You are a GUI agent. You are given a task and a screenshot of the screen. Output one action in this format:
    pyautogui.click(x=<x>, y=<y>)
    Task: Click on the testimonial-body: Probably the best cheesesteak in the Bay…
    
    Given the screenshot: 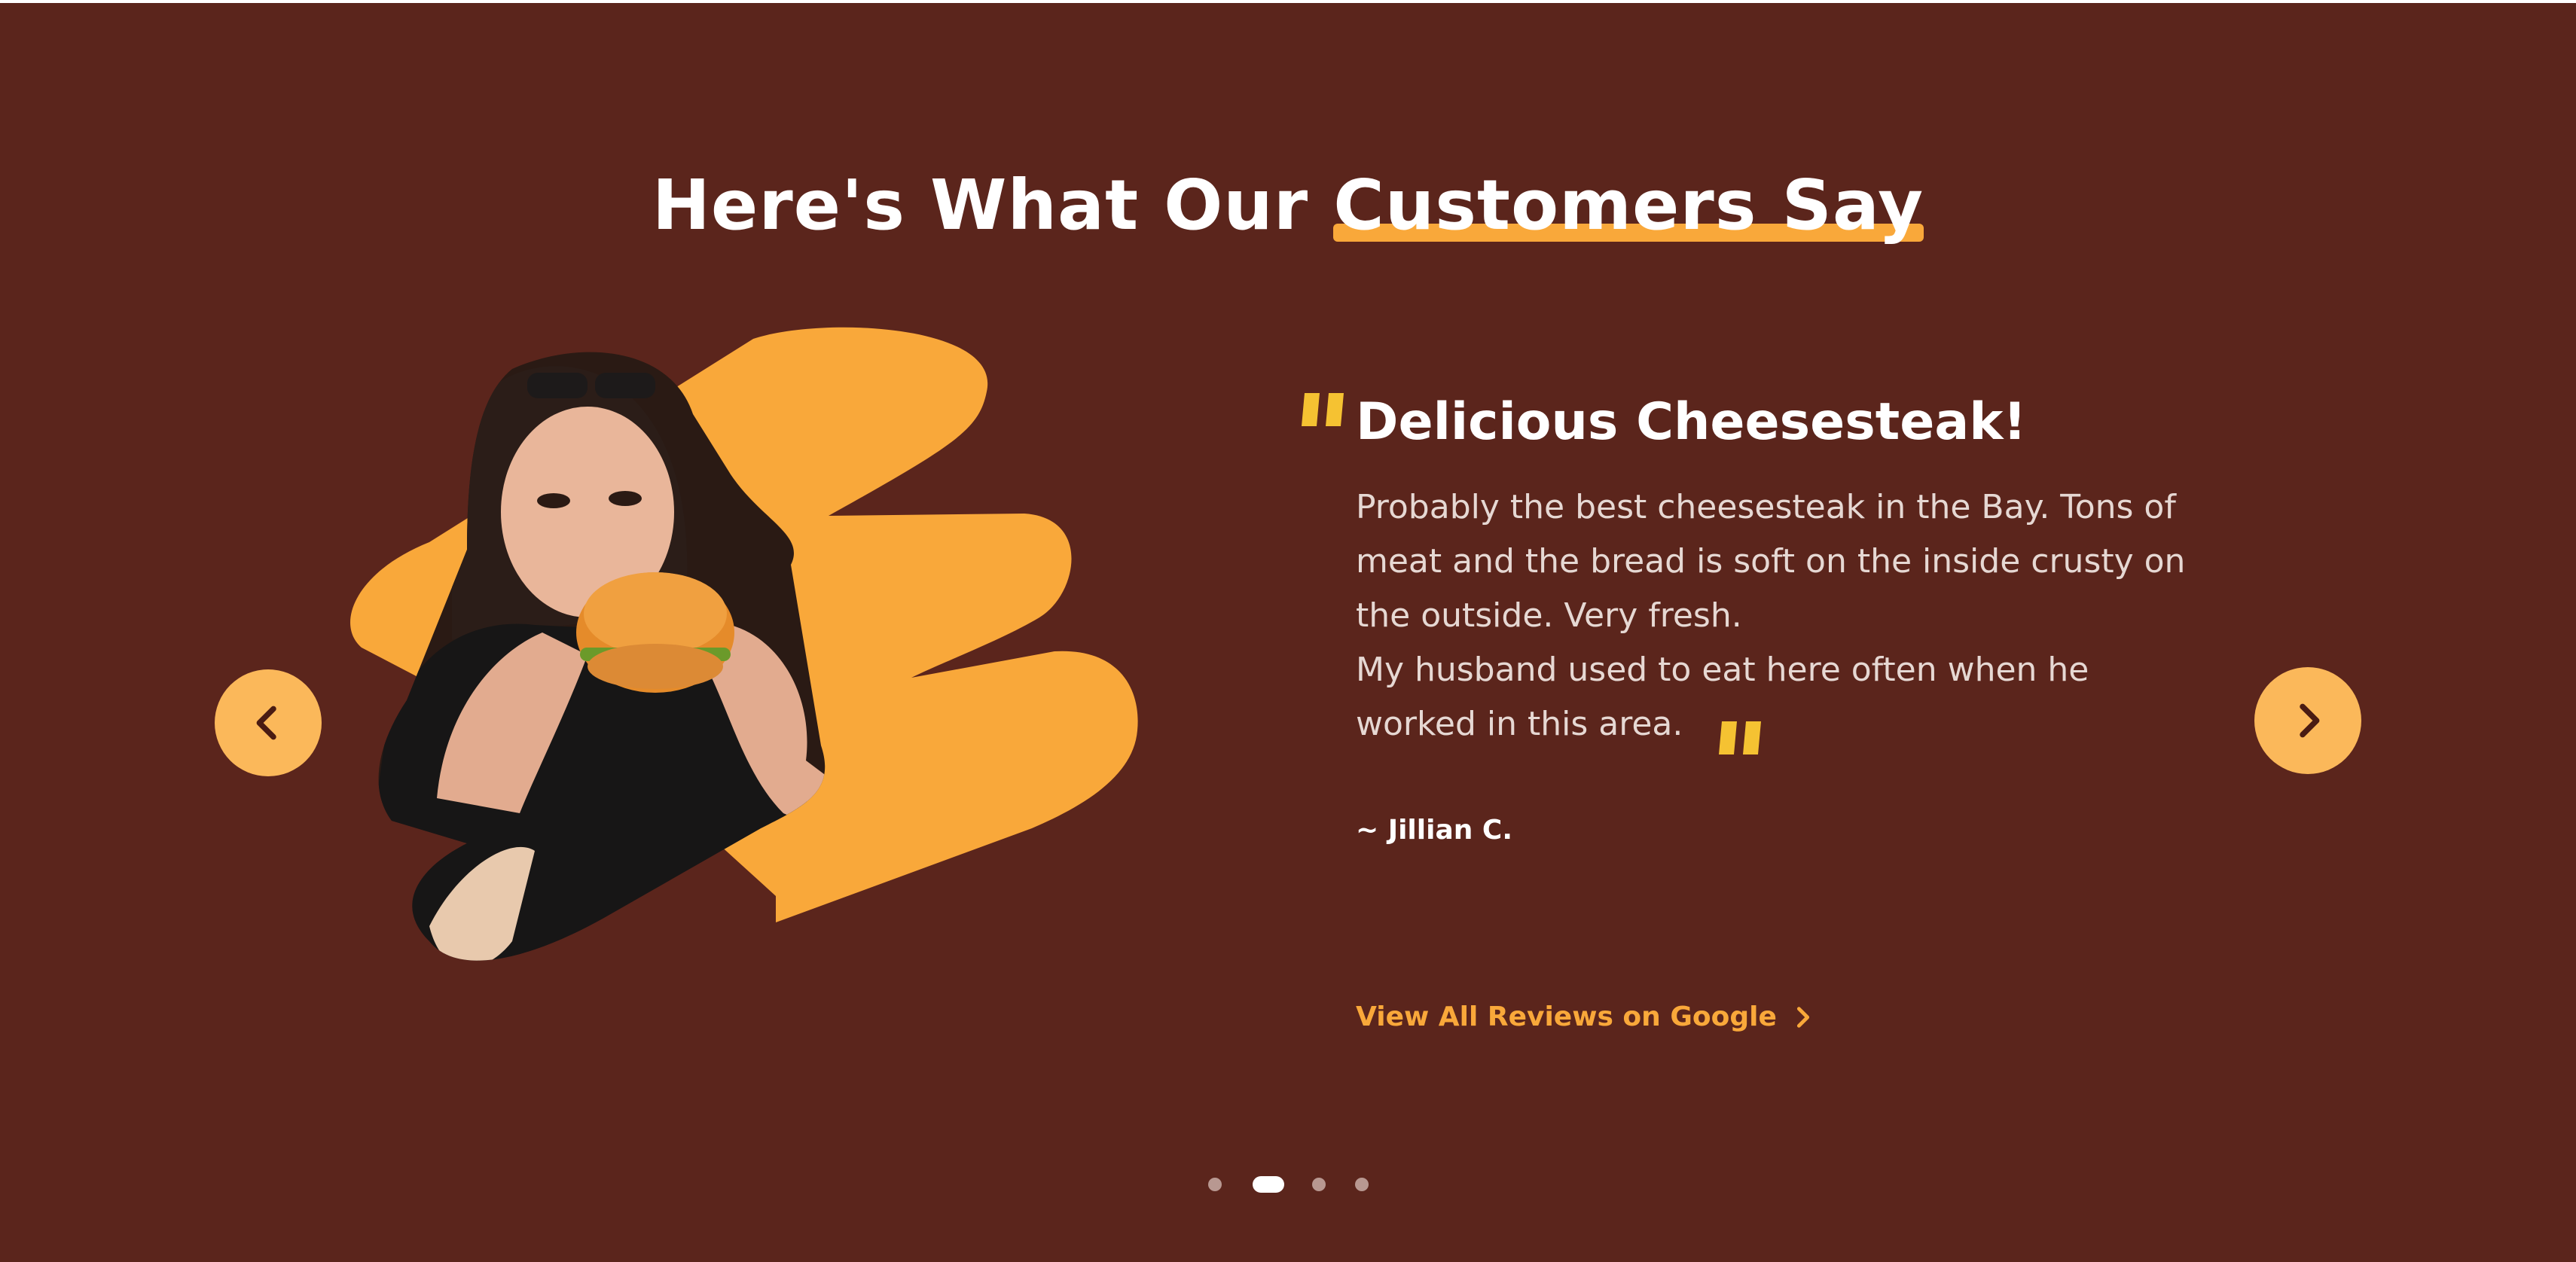 What is the action you would take?
    pyautogui.click(x=1778, y=616)
    